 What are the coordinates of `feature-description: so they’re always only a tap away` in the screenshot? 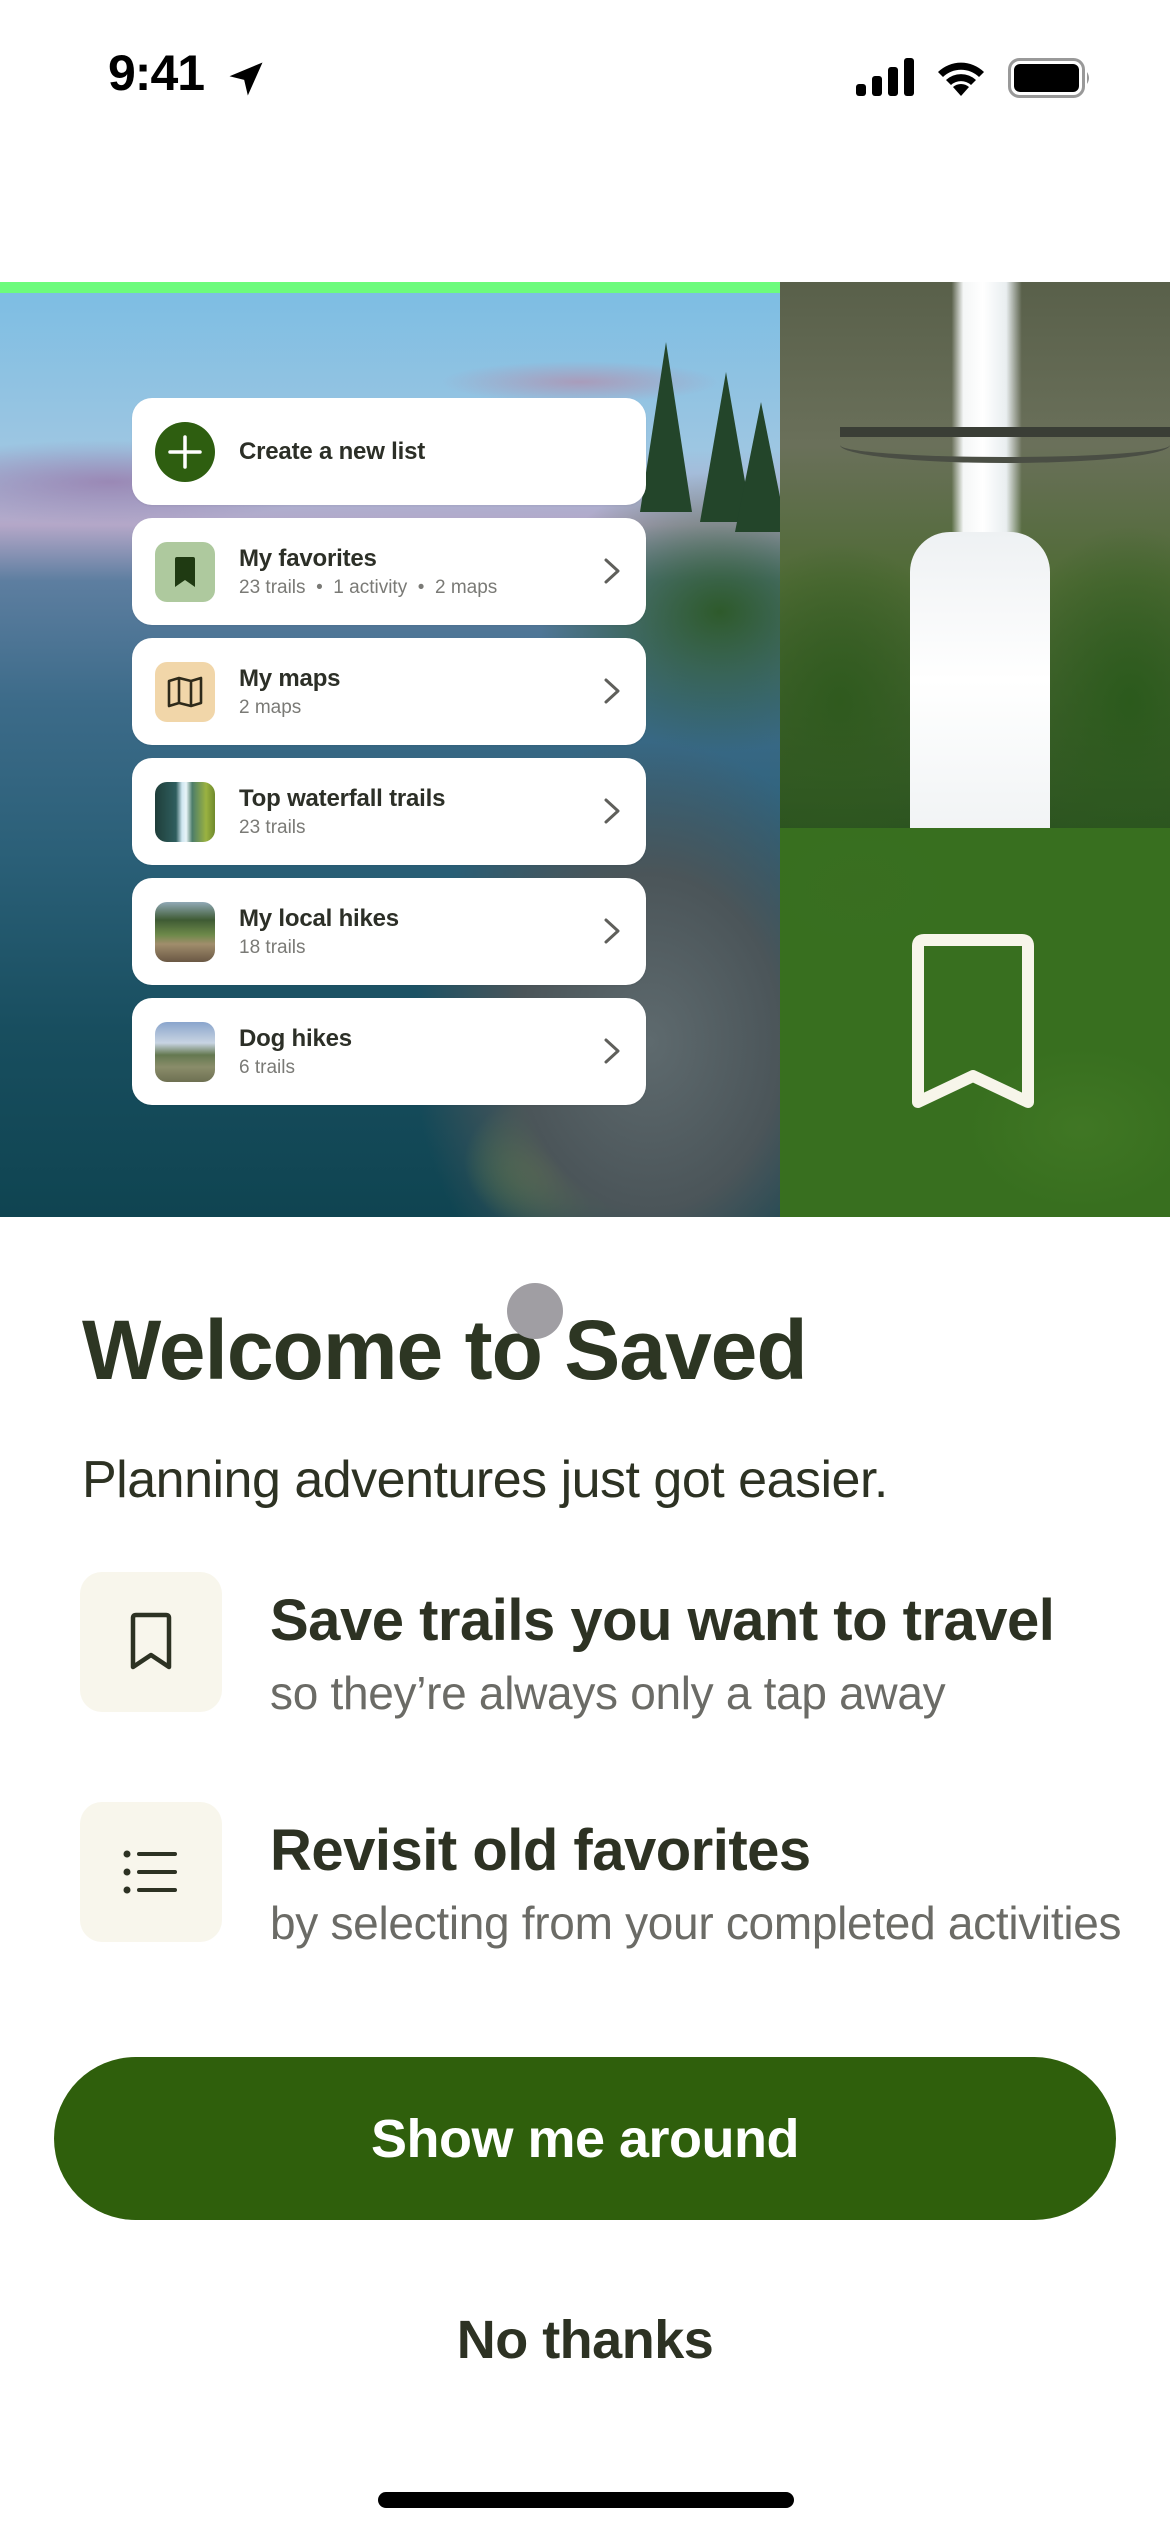 It's located at (608, 1693).